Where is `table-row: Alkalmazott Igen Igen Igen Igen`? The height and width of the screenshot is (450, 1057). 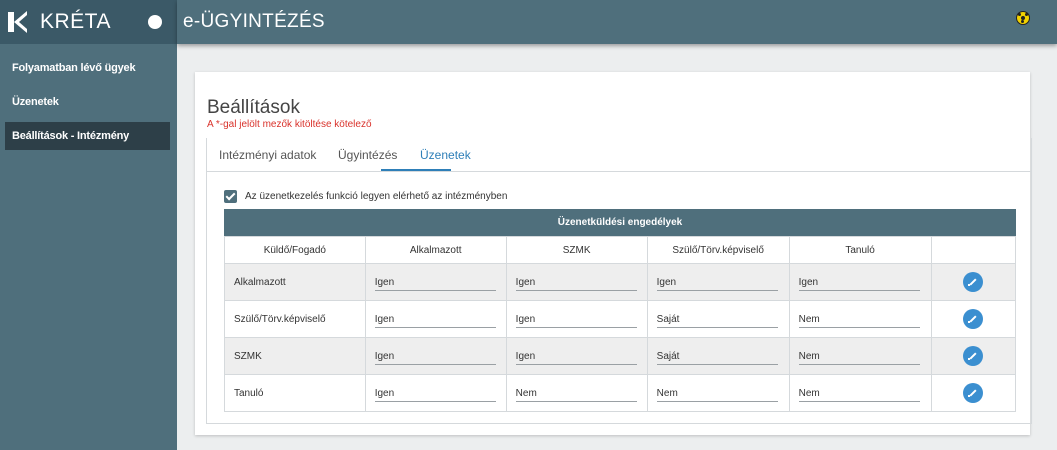
table-row: Alkalmazott Igen Igen Igen Igen is located at coordinates (620, 282).